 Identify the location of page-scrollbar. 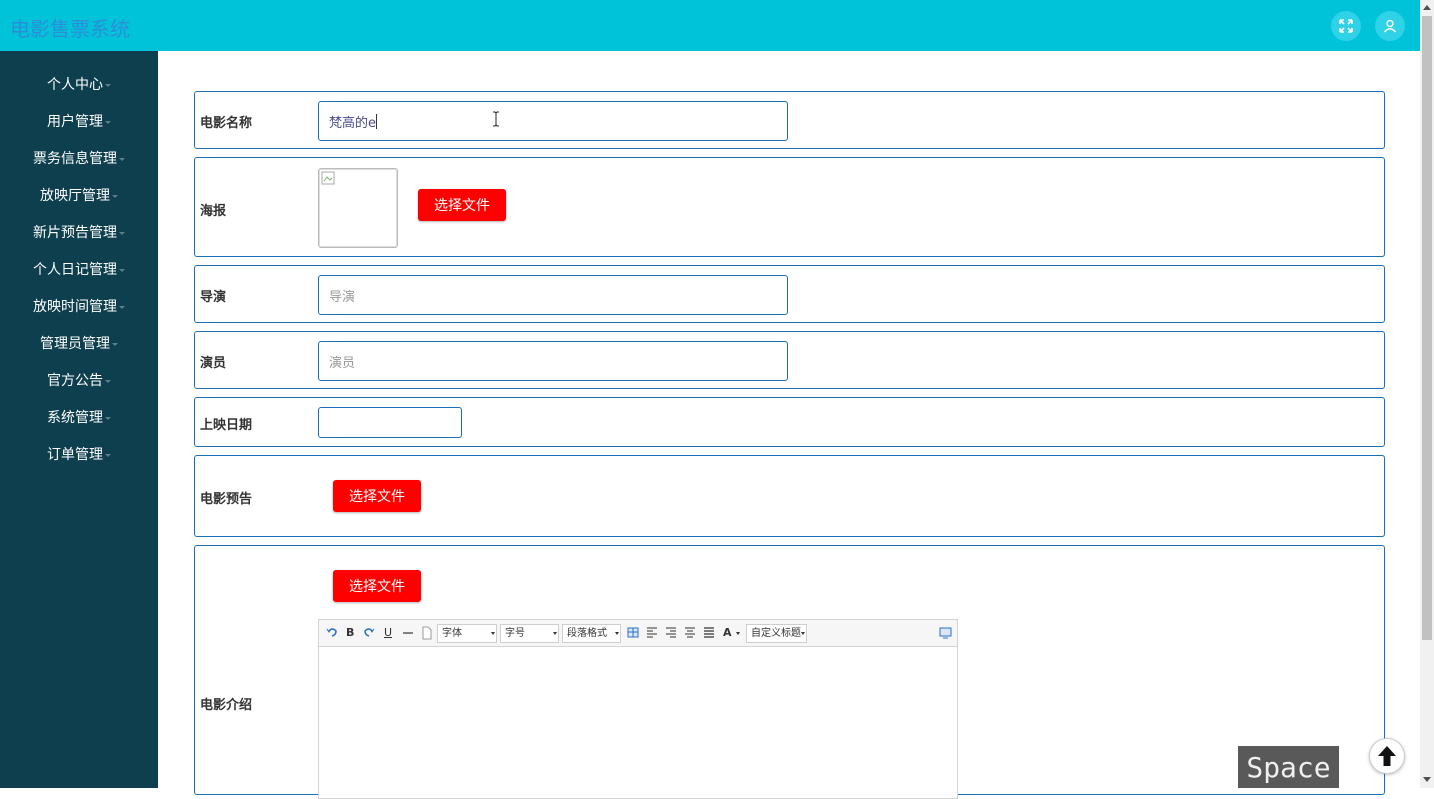
(1427, 394).